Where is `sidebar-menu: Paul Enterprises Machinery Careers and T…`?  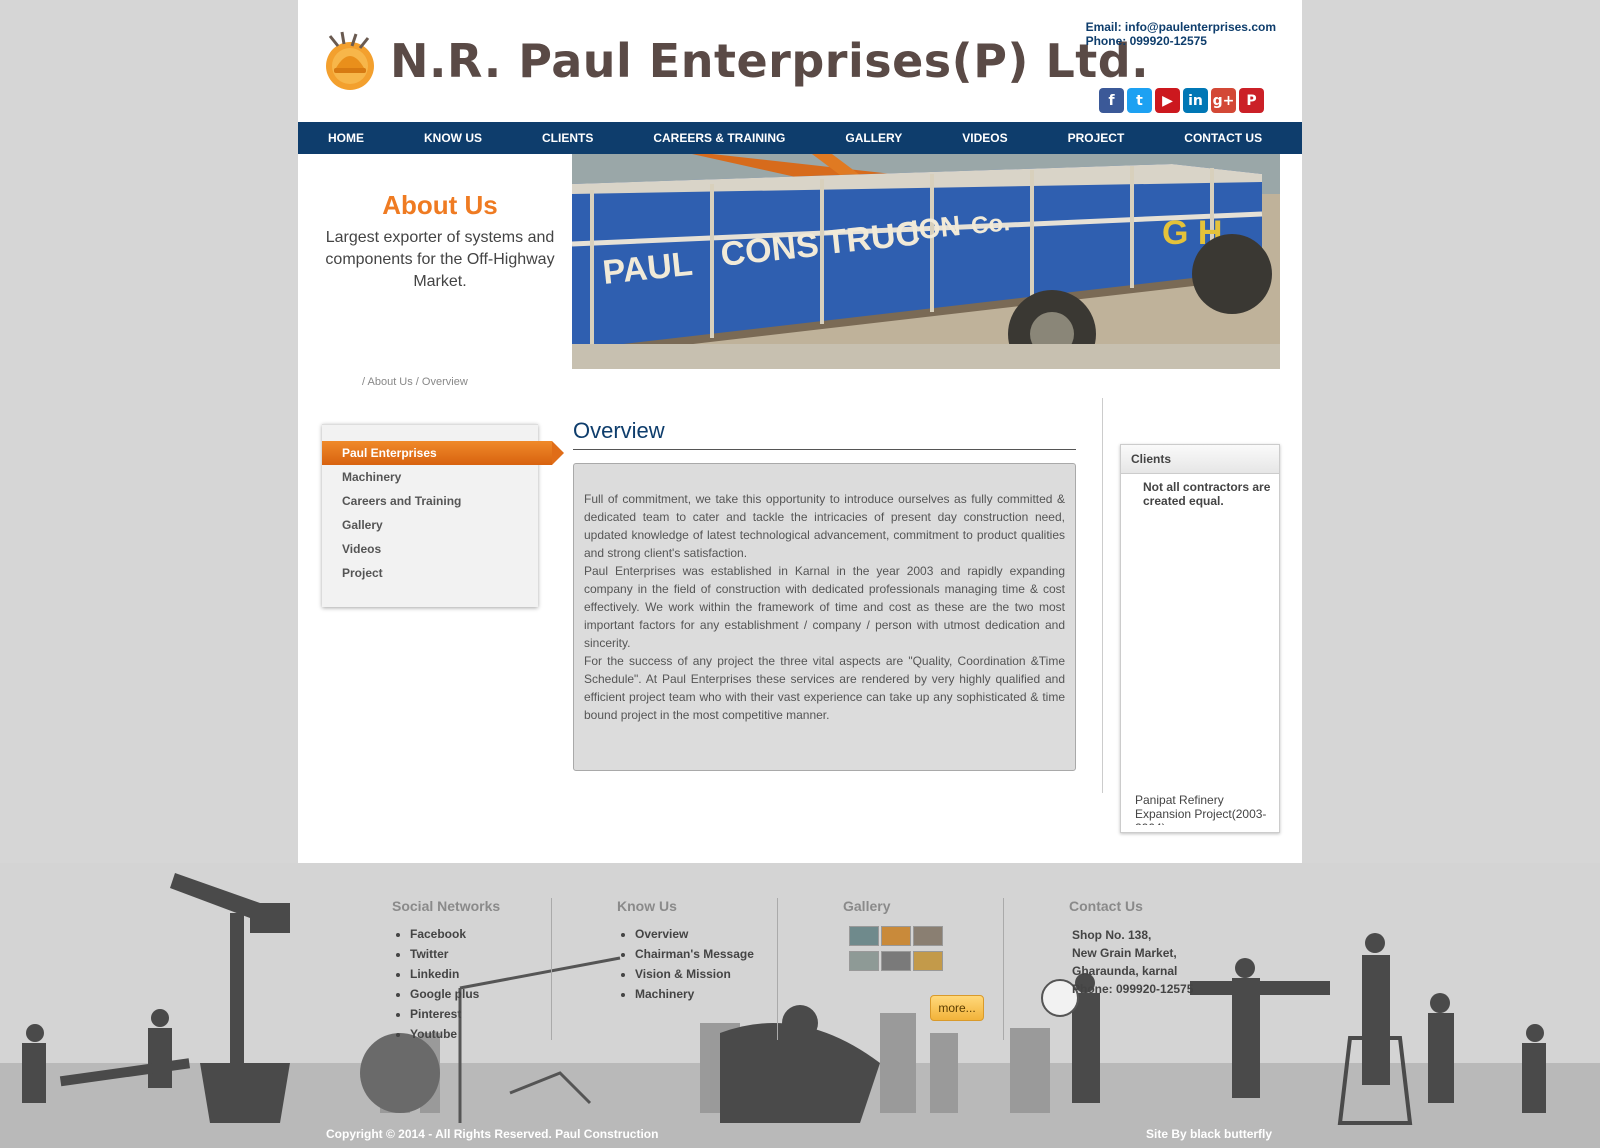 sidebar-menu: Paul Enterprises Machinery Careers and T… is located at coordinates (443, 515).